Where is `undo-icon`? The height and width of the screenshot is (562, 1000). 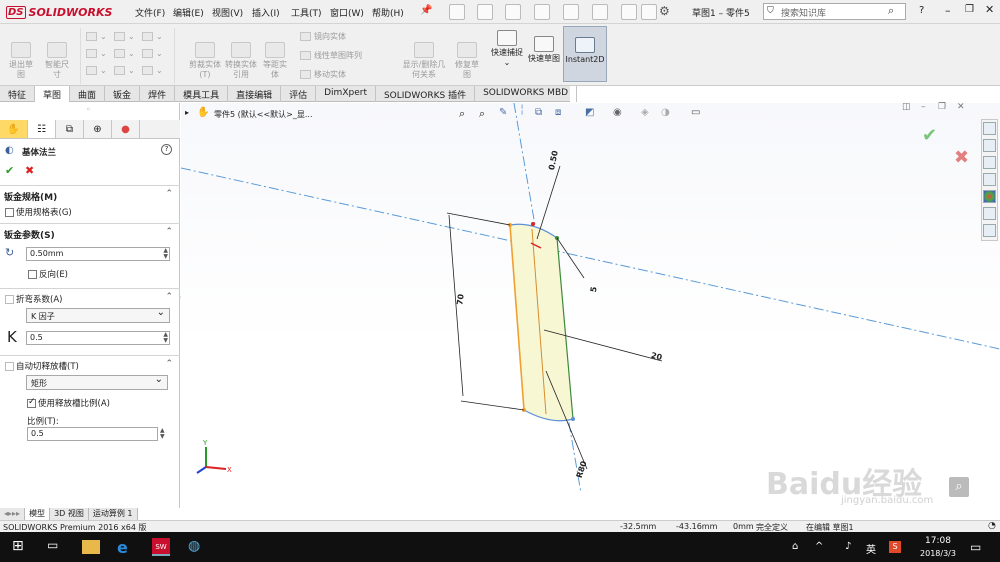
undo-icon is located at coordinates (571, 12).